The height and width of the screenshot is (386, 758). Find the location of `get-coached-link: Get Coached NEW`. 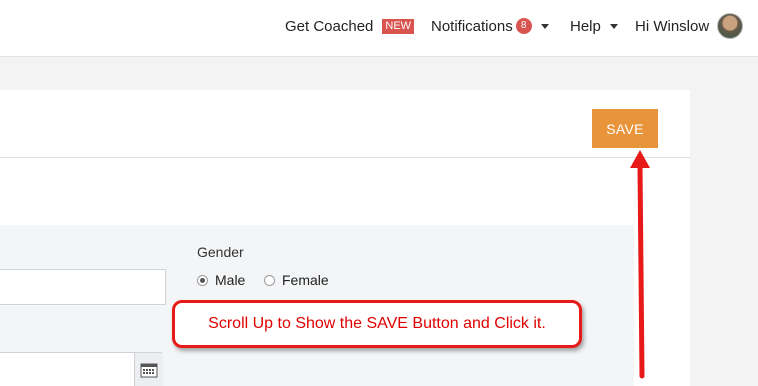

get-coached-link: Get Coached NEW is located at coordinates (350, 26).